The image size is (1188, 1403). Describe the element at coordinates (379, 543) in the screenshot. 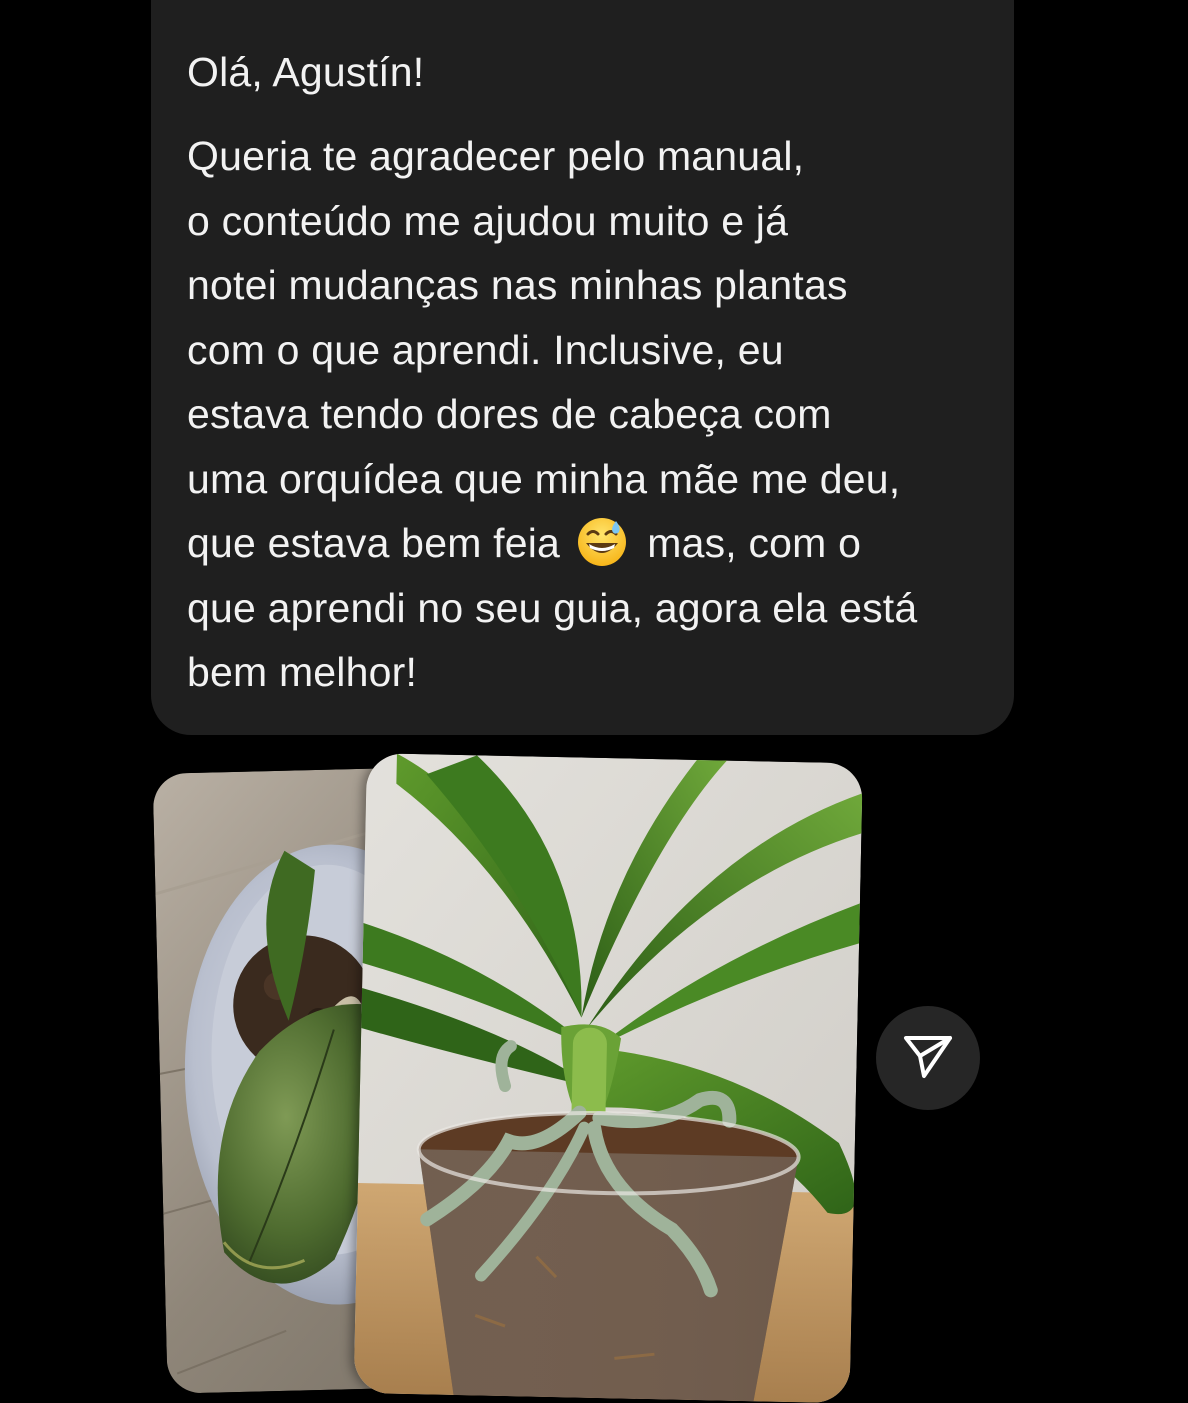

I see `message-text: que estava bem feia` at that location.